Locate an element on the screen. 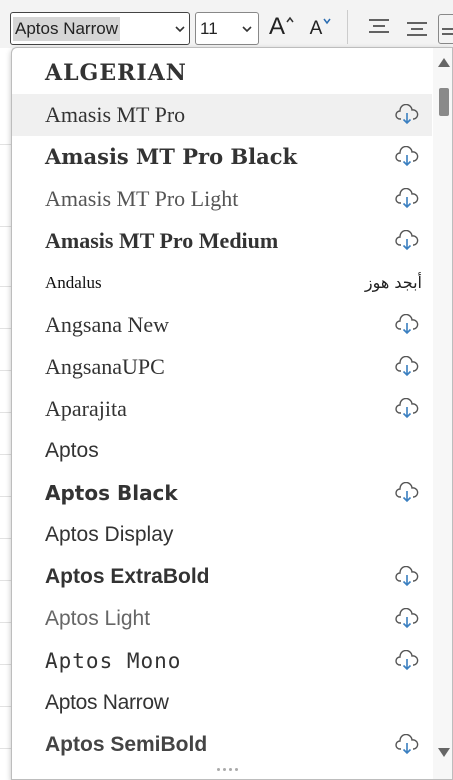 This screenshot has width=453, height=780. font-item-aptos-black: Aptos Black is located at coordinates (222, 493).